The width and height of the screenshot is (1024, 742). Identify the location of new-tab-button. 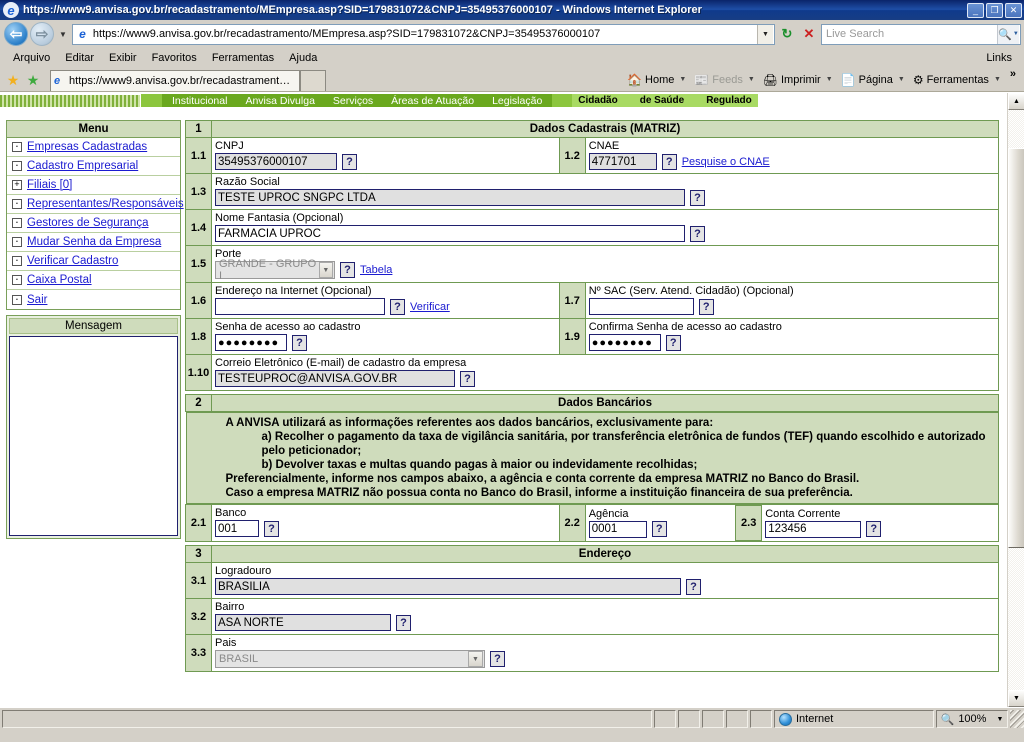
(313, 80).